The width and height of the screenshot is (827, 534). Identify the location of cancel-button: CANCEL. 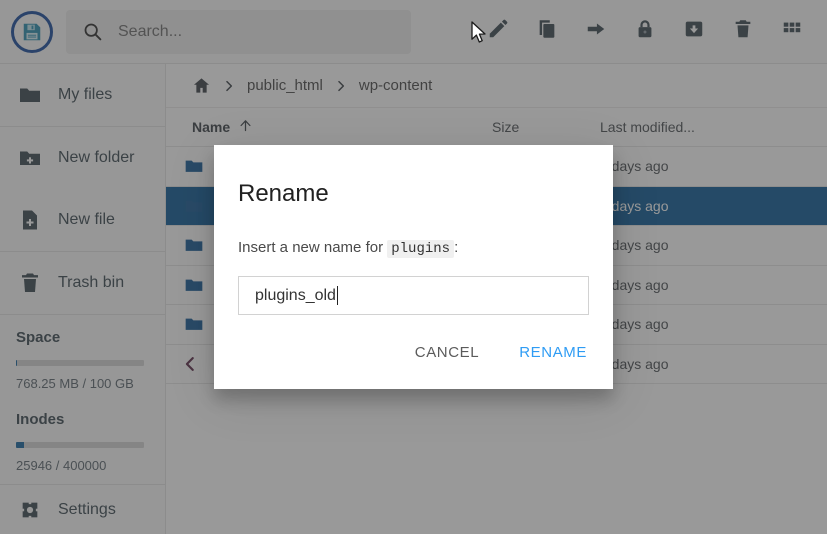
(447, 352).